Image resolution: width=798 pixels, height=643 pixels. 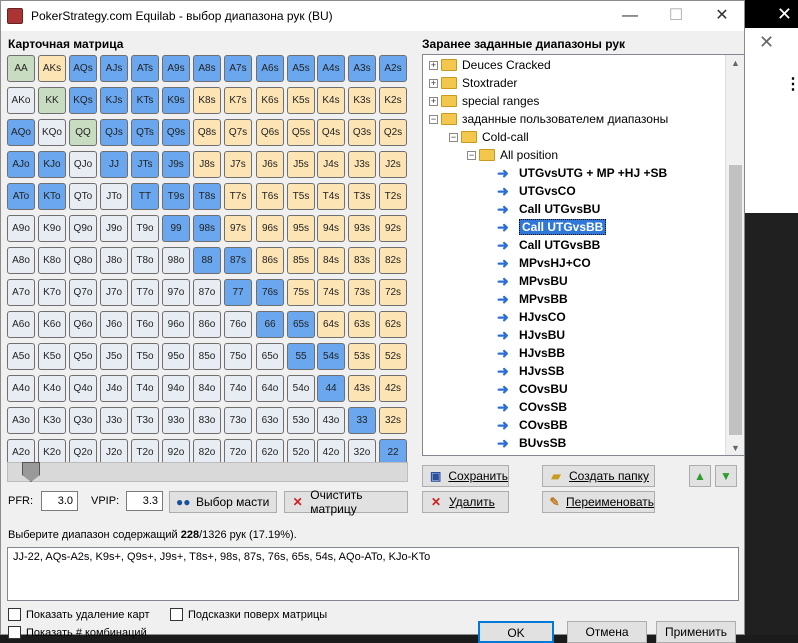 What do you see at coordinates (238, 356) in the screenshot?
I see `hand-cell-75o: 75o` at bounding box center [238, 356].